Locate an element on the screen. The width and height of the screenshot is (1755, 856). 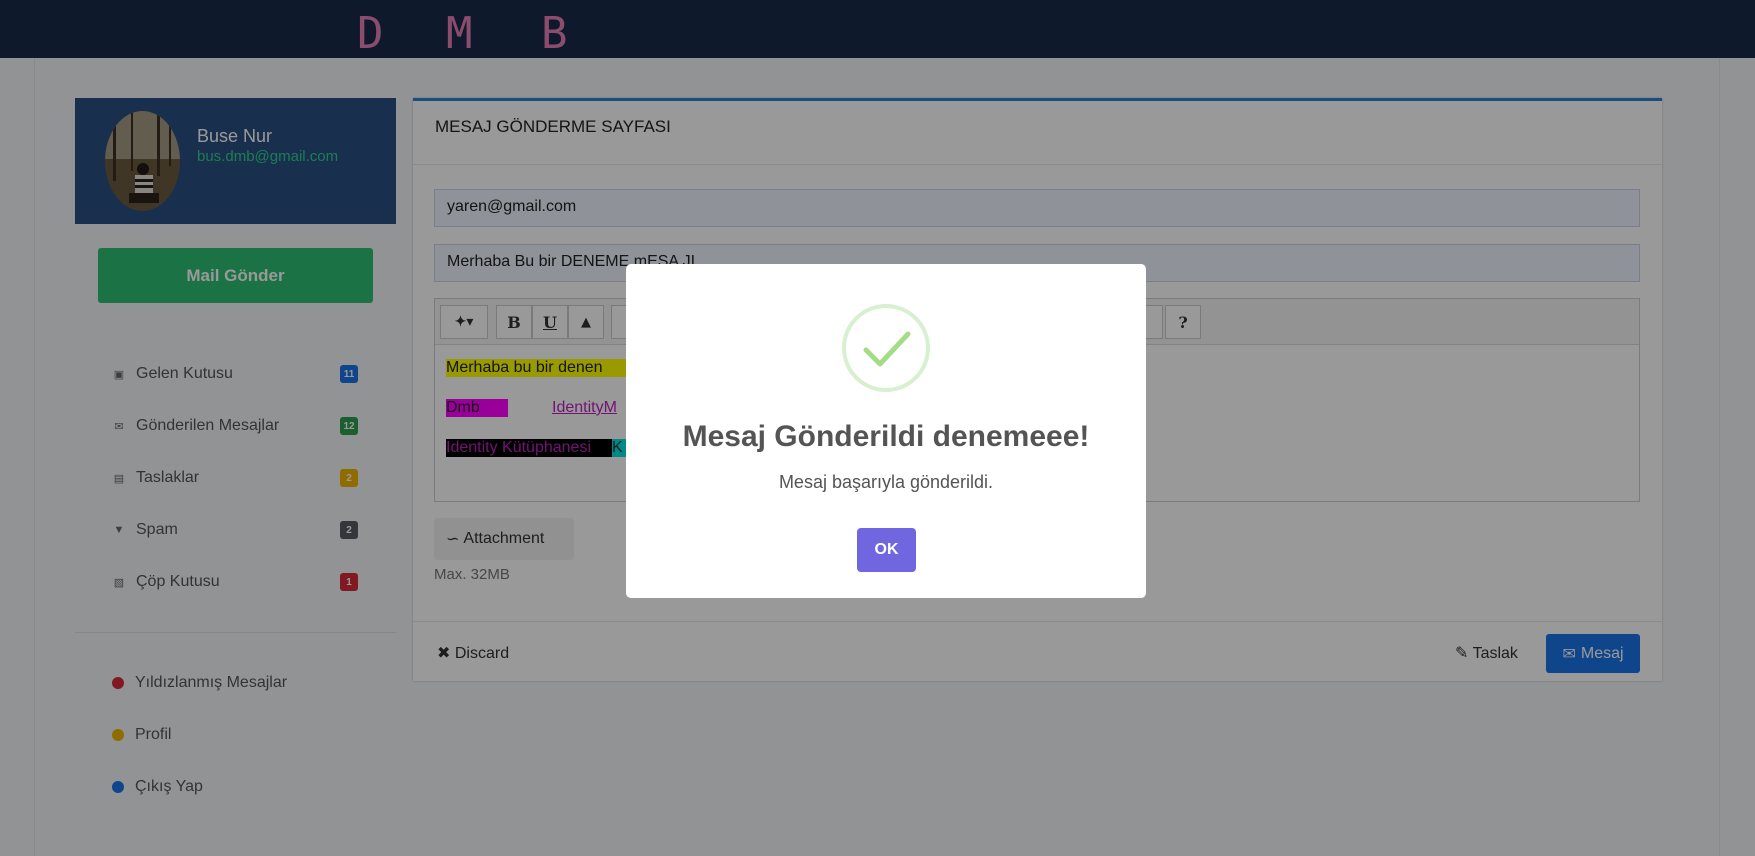
success-check-icon is located at coordinates (886, 348).